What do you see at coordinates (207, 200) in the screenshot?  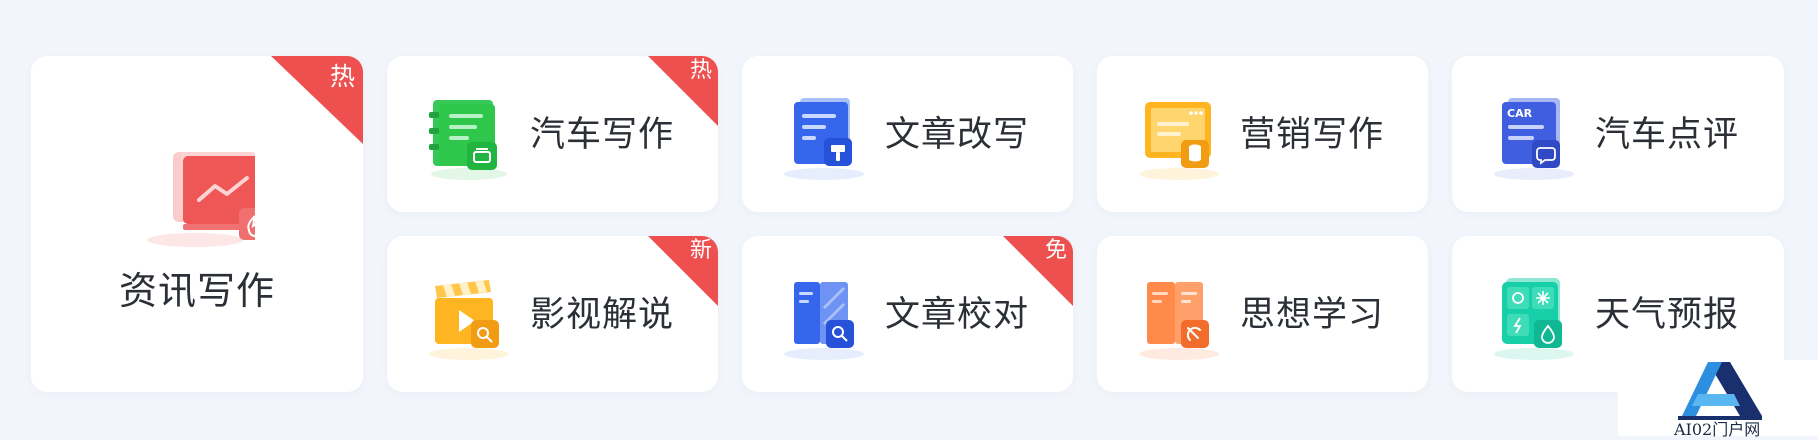 I see `monitor-chart-icon` at bounding box center [207, 200].